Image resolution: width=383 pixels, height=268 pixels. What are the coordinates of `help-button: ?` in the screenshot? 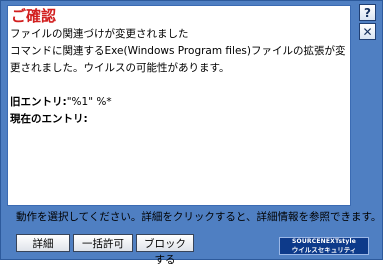 It's located at (367, 12).